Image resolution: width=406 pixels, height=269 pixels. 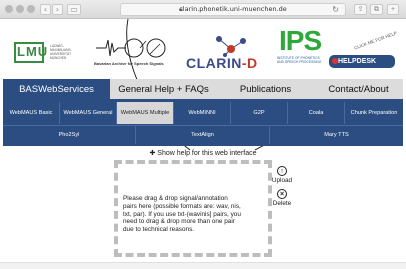 What do you see at coordinates (358, 89) in the screenshot?
I see `nav-contact-about: Contact/About` at bounding box center [358, 89].